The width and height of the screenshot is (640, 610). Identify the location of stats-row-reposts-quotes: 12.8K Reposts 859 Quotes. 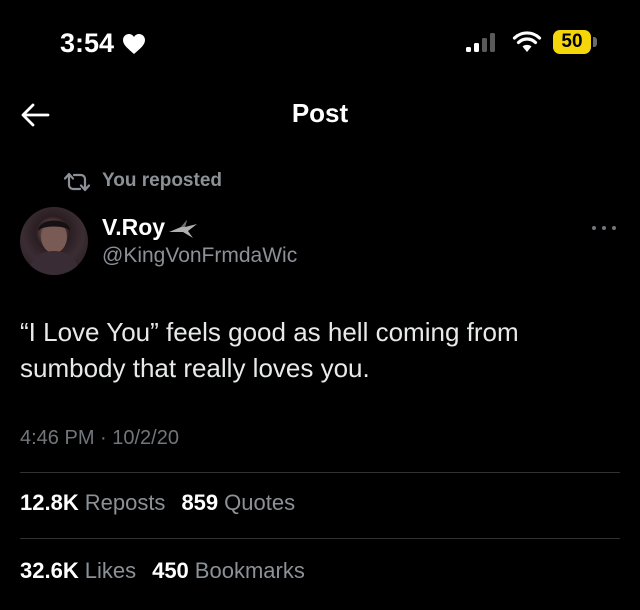
(162, 503).